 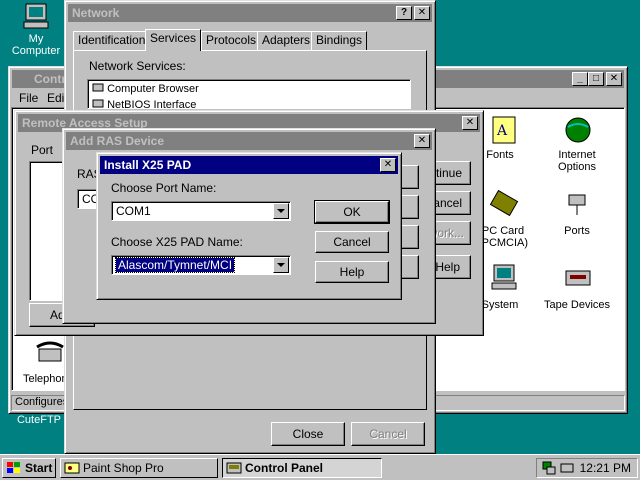 I want to click on ports-item: Ports, so click(x=579, y=219).